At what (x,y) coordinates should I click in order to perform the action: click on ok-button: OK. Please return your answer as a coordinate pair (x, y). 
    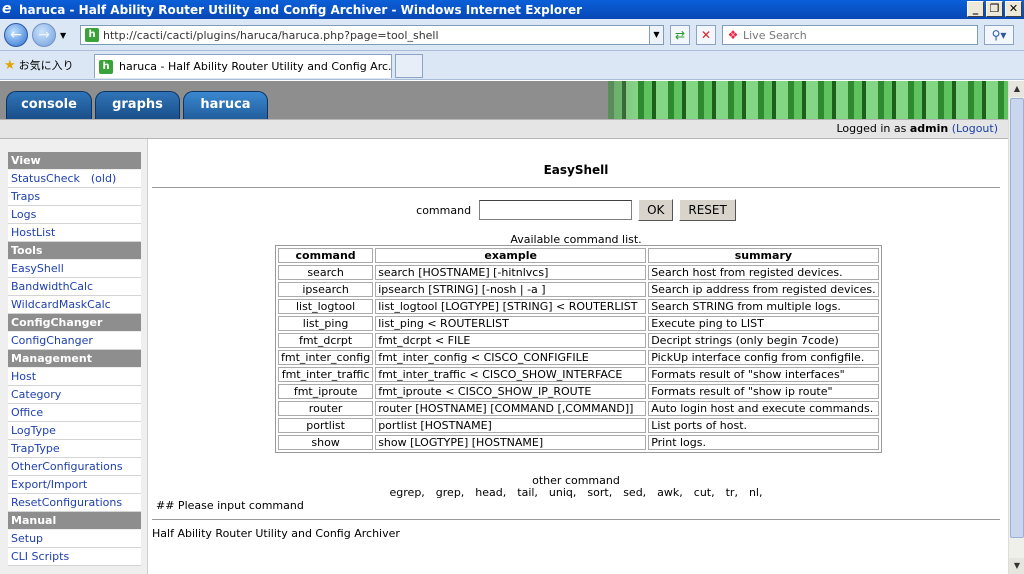
    Looking at the image, I should click on (656, 210).